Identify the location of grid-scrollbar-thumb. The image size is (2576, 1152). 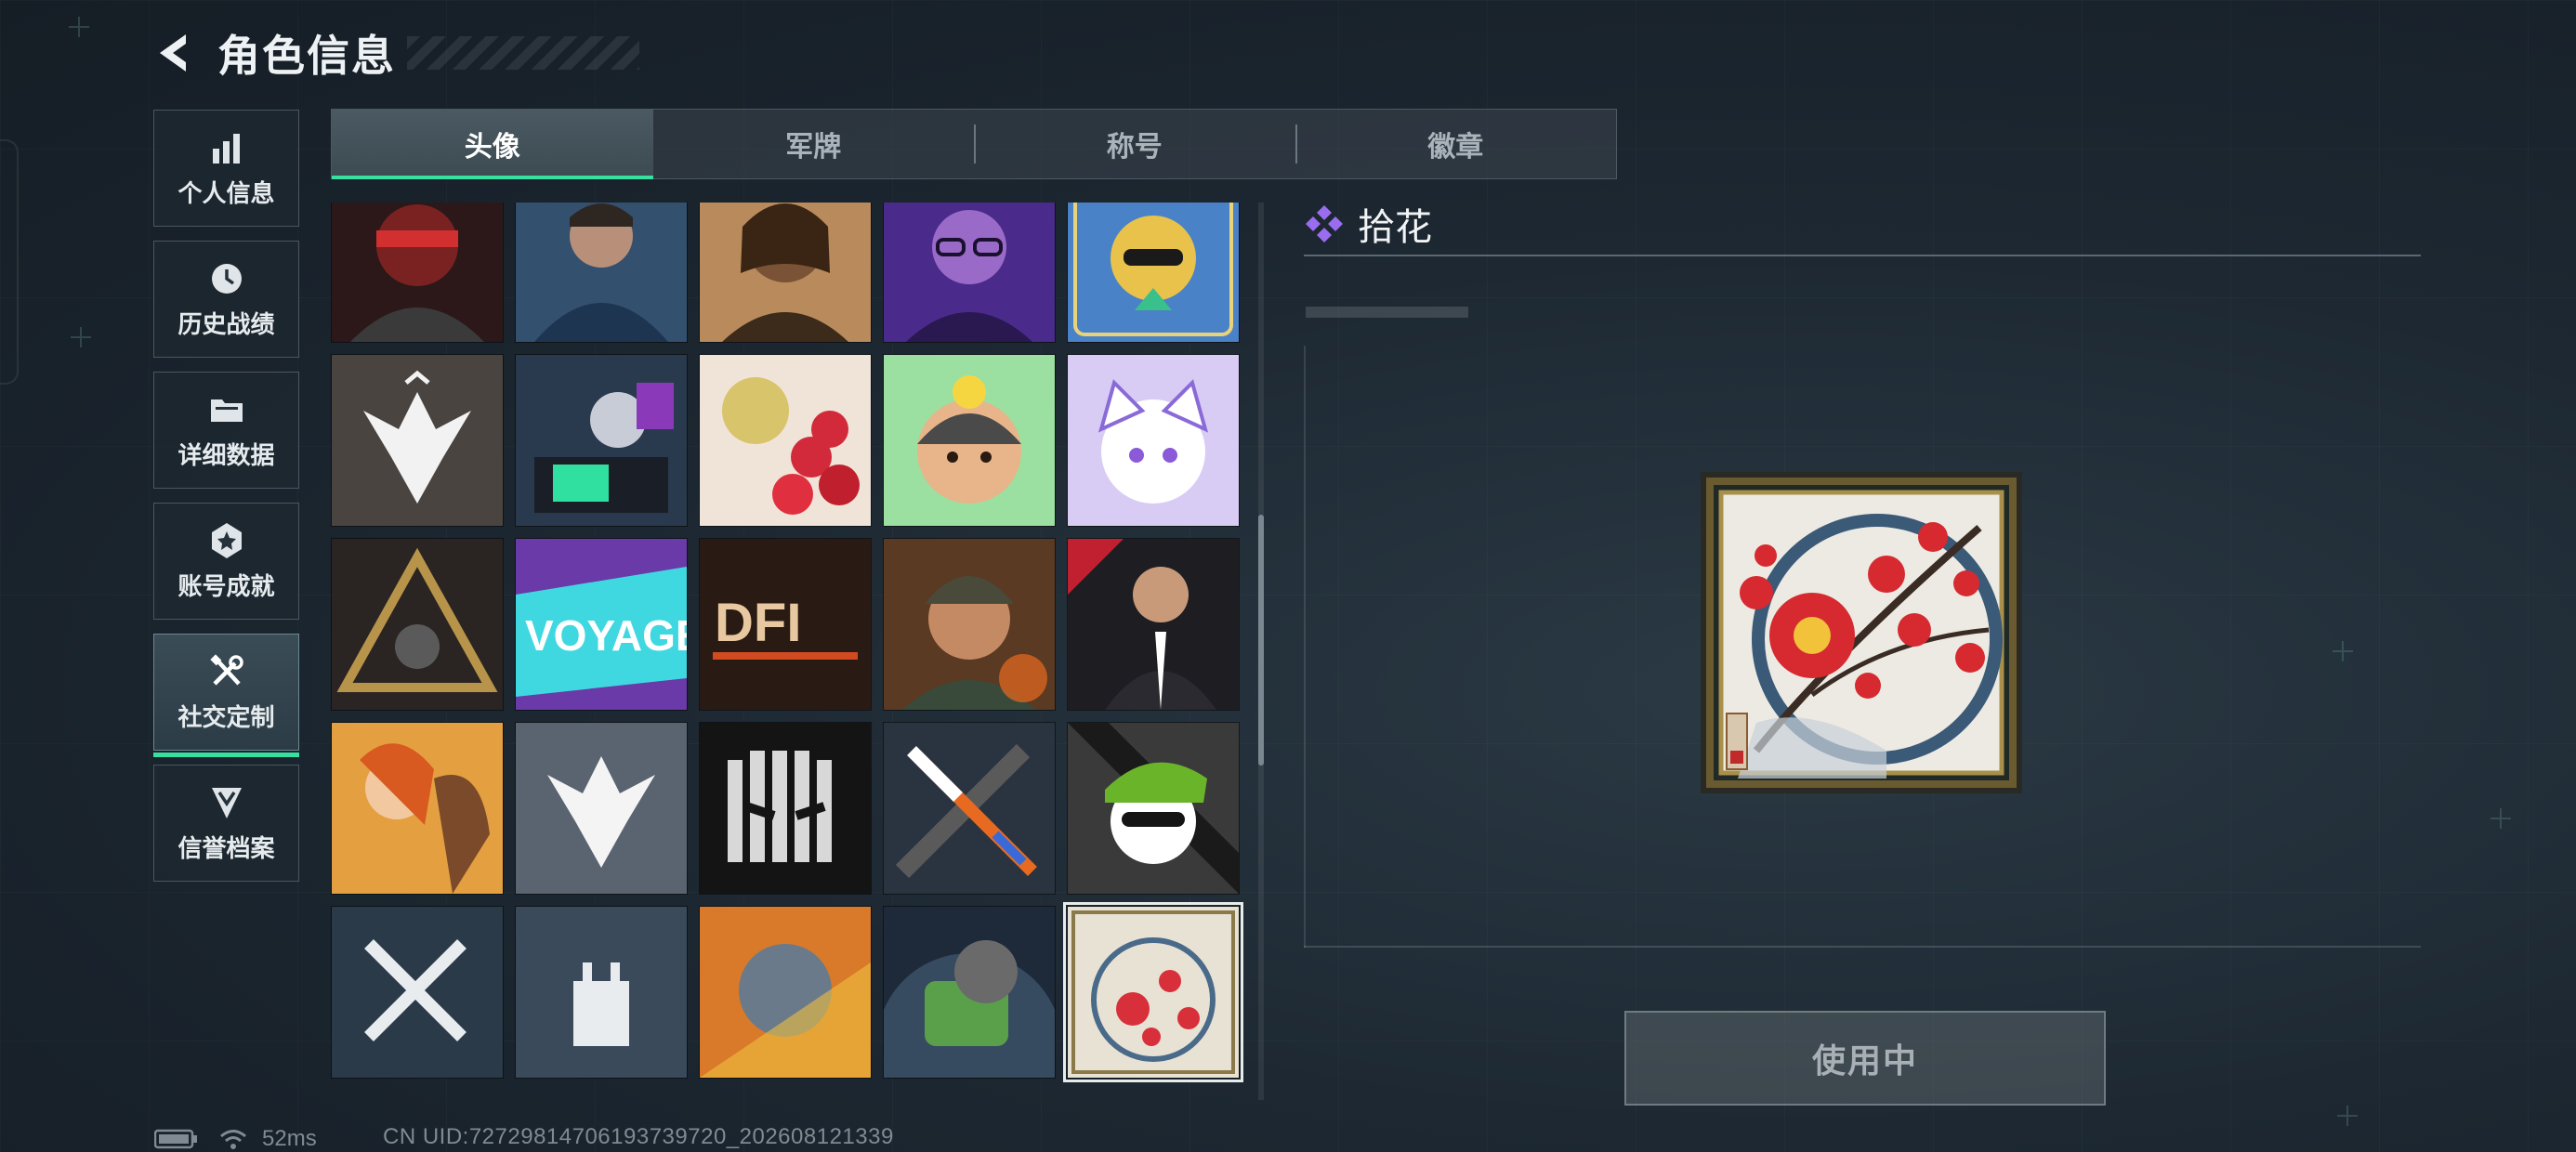
(1261, 640).